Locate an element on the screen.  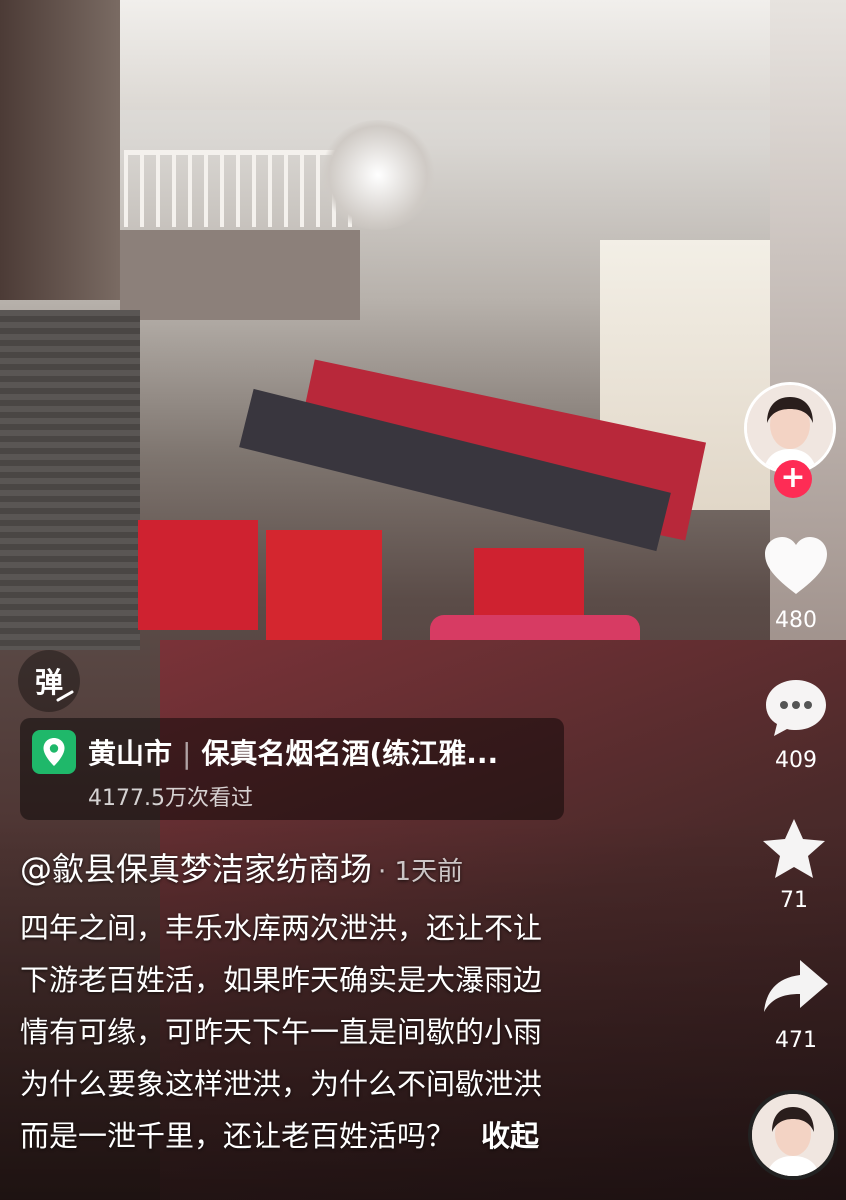
location-bar: 黄山市 | 保真名烟名酒(练江雅... 4177.5万次看过 is located at coordinates (292, 769).